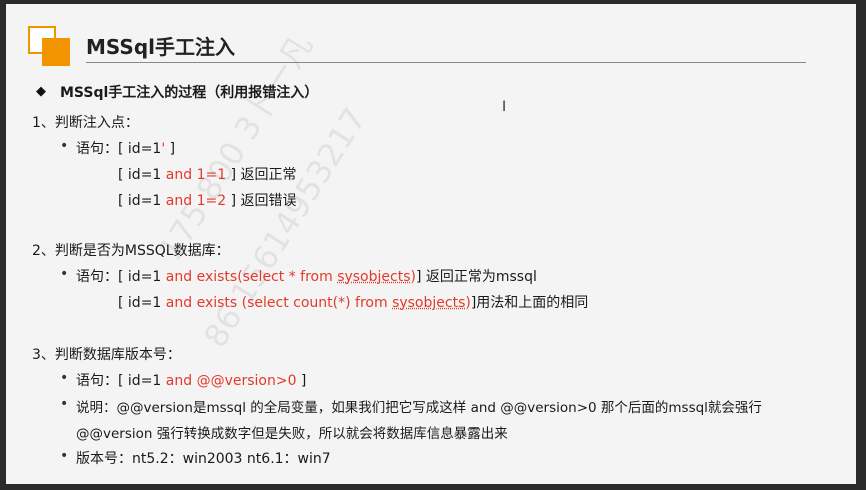 This screenshot has width=866, height=490. I want to click on section-1-label: 1、判断注入点：, so click(85, 123).